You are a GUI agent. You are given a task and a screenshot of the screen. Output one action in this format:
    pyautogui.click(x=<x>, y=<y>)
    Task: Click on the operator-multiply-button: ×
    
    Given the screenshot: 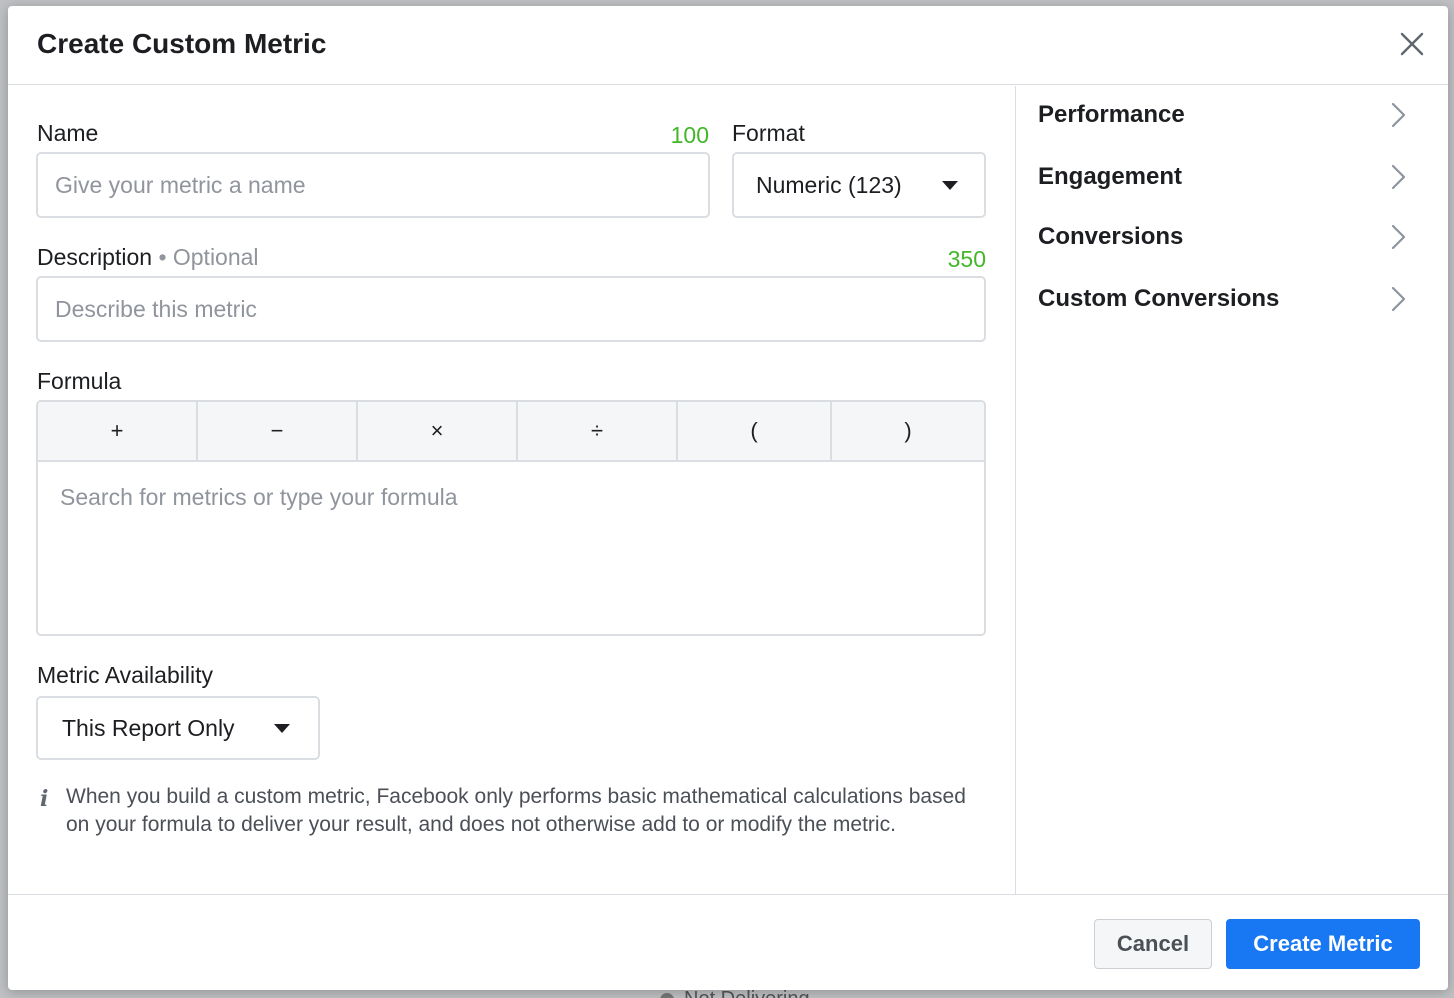 What is the action you would take?
    pyautogui.click(x=438, y=431)
    